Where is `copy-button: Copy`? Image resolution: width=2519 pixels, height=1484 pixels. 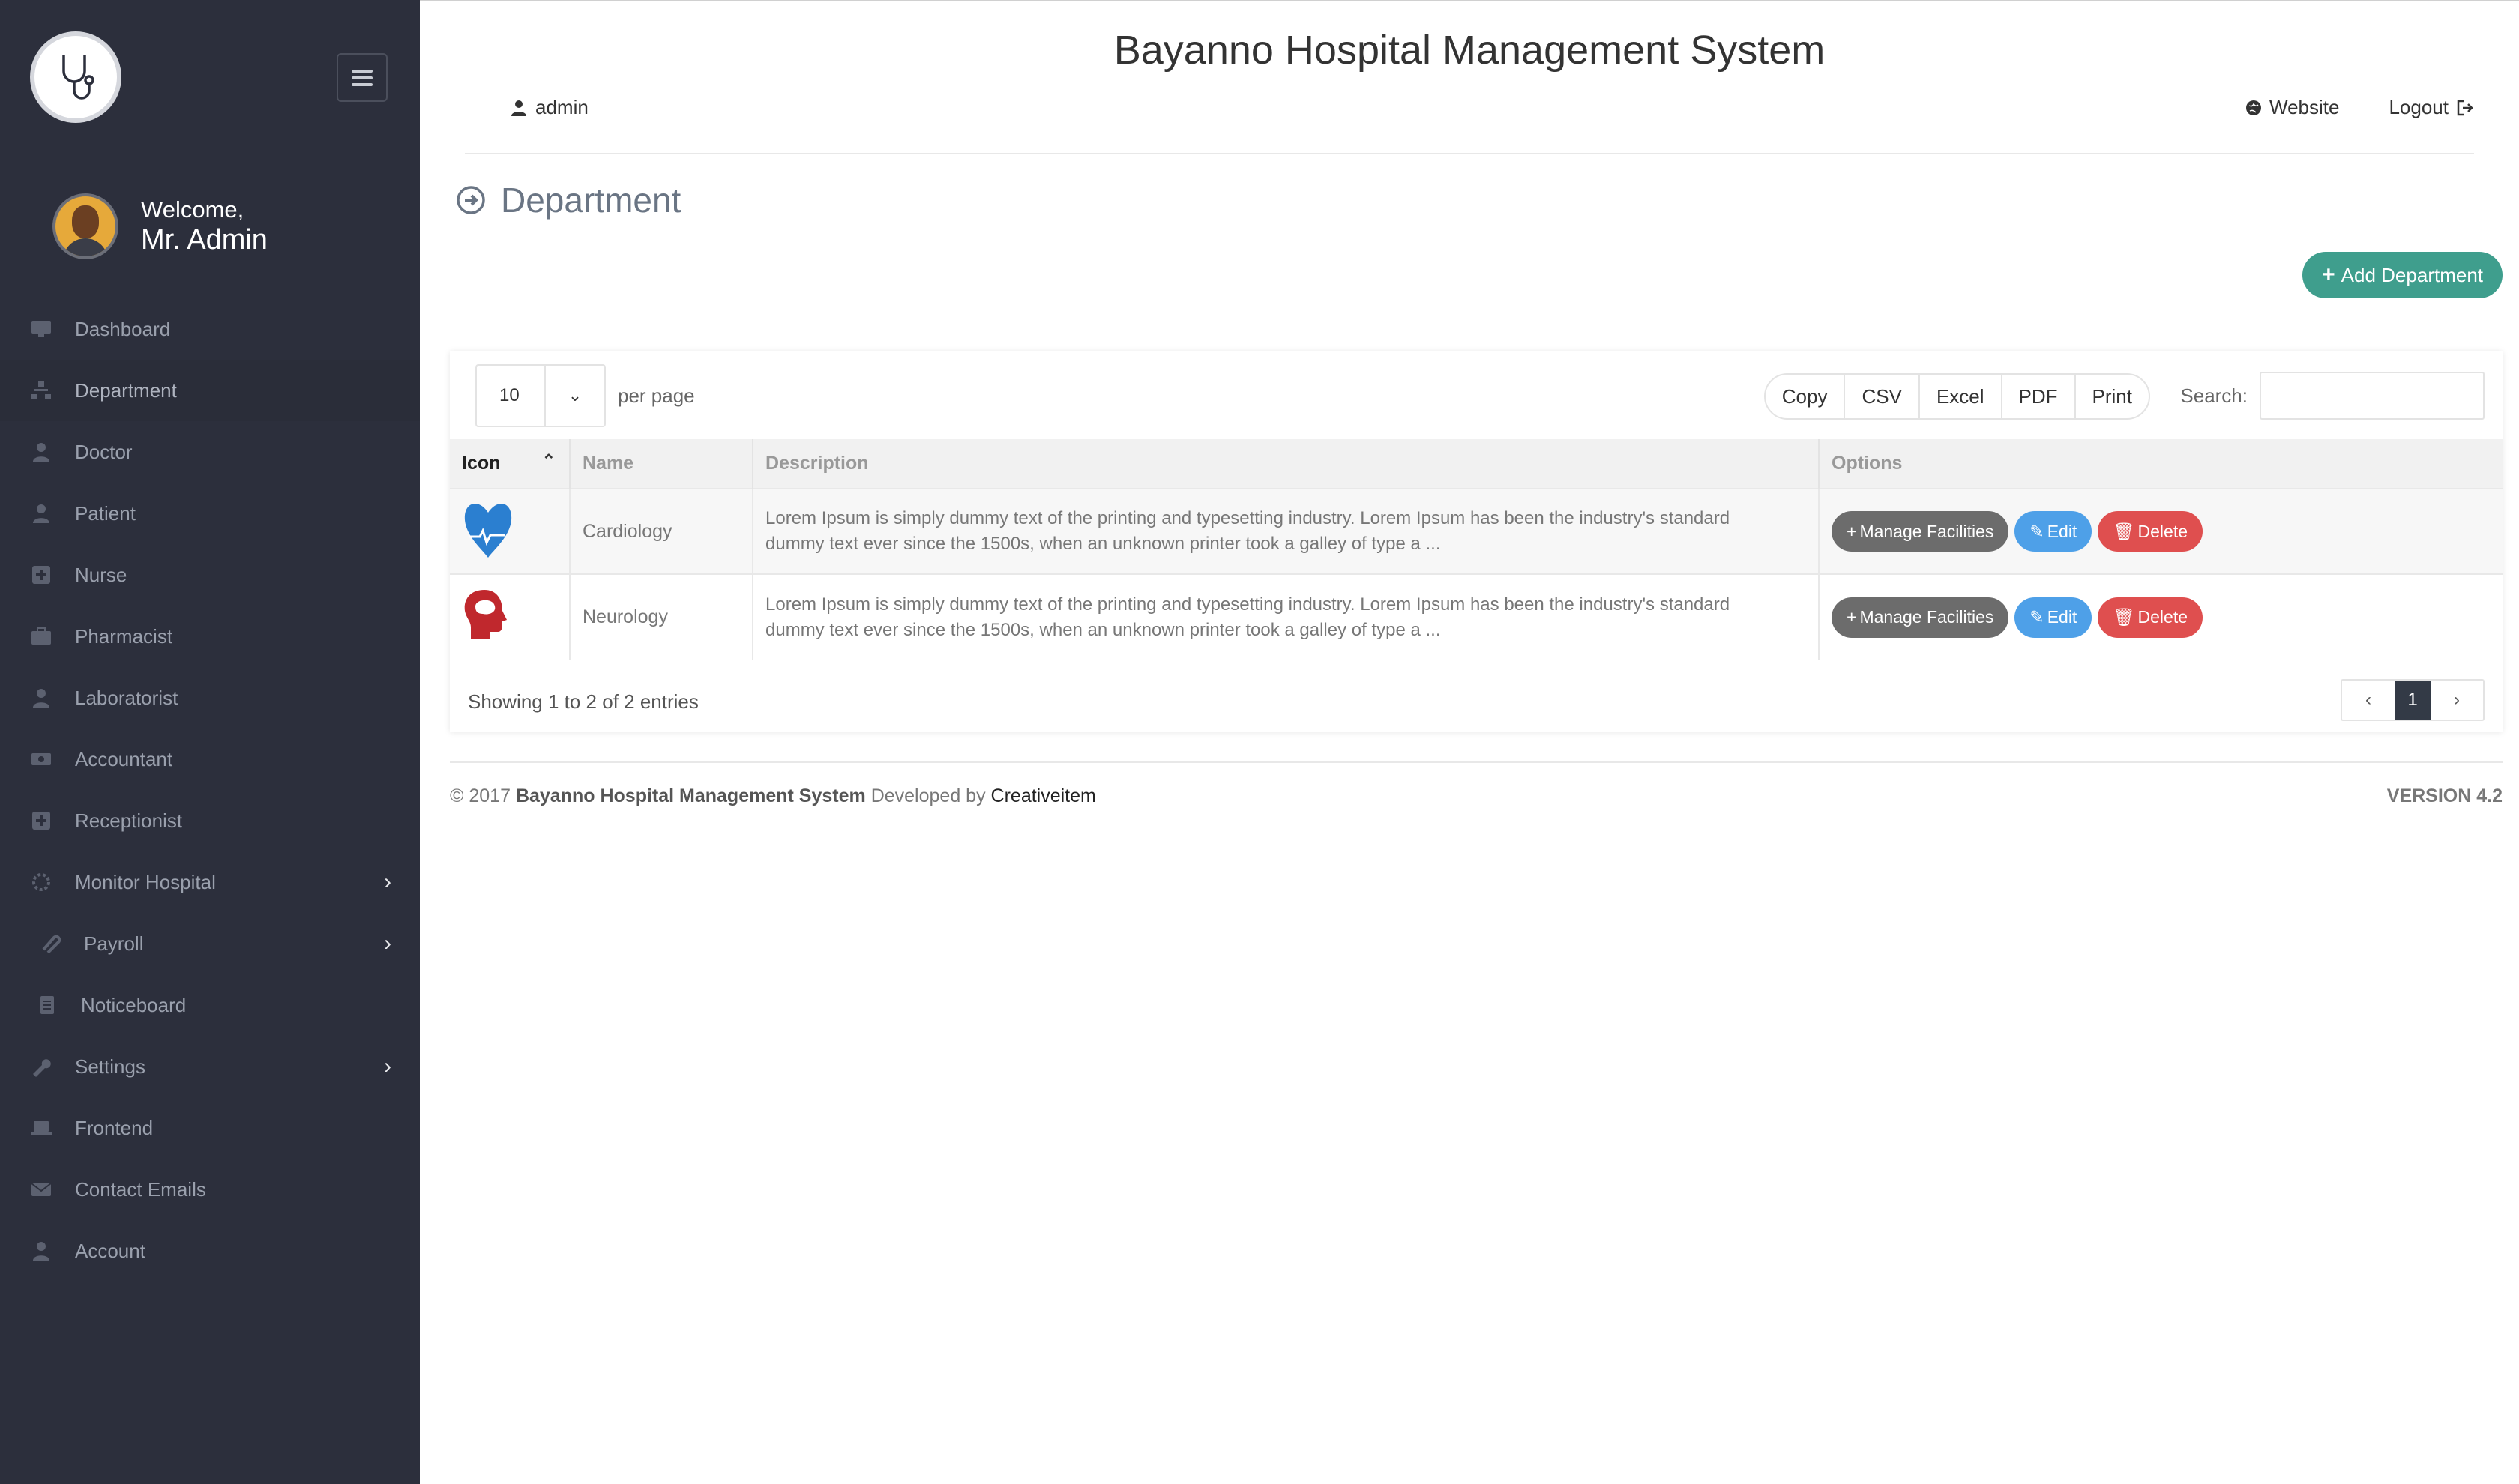
copy-button: Copy is located at coordinates (1806, 397).